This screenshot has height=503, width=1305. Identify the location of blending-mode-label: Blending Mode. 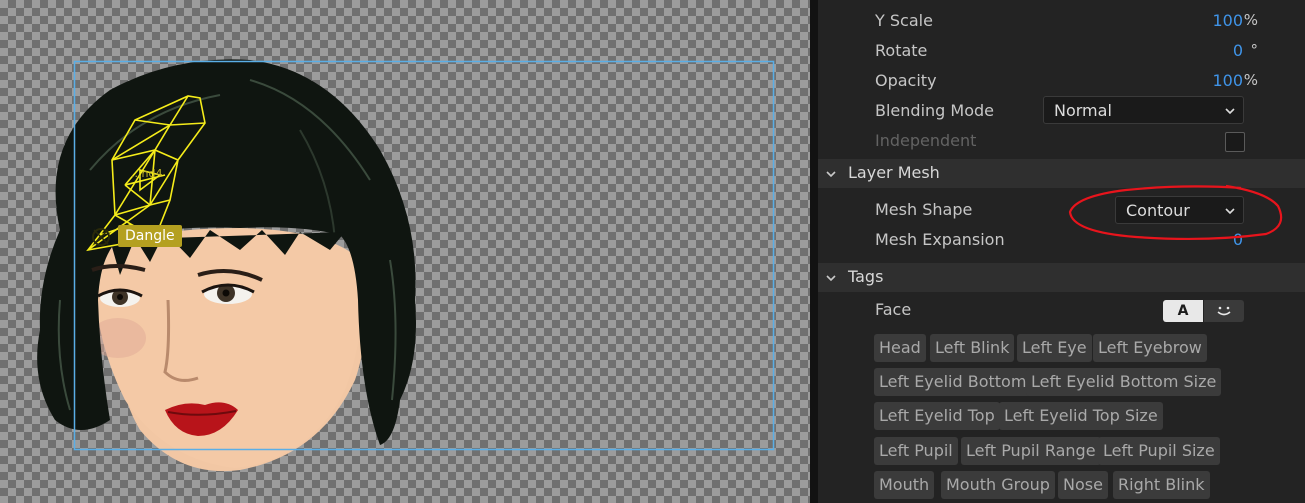
(934, 110).